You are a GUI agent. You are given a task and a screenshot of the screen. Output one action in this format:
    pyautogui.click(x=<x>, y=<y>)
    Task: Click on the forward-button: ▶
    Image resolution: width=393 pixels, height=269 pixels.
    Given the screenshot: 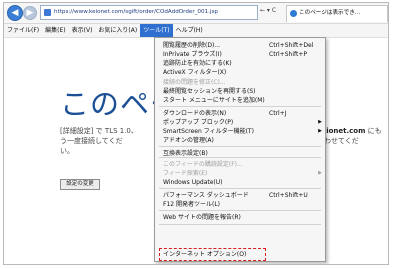 What is the action you would take?
    pyautogui.click(x=30, y=13)
    